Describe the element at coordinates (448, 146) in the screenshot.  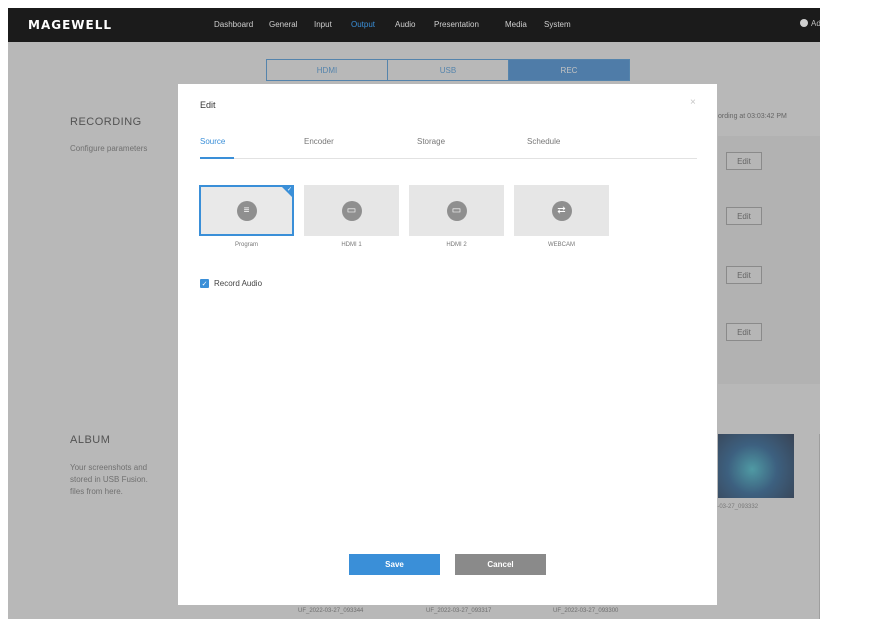
I see `dialog-tabs: Source Encoder Storage Schedule` at that location.